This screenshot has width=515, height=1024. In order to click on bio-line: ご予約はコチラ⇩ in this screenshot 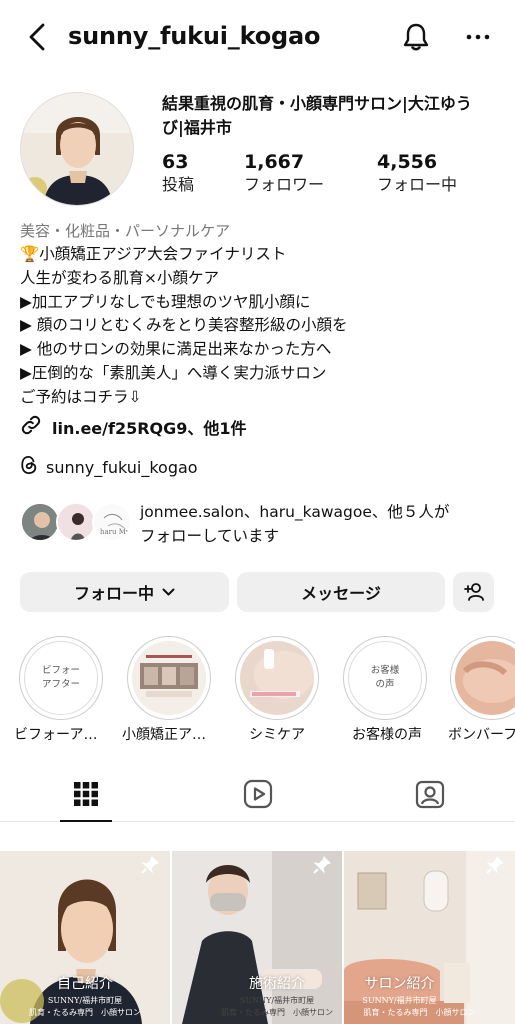, I will do `click(81, 396)`.